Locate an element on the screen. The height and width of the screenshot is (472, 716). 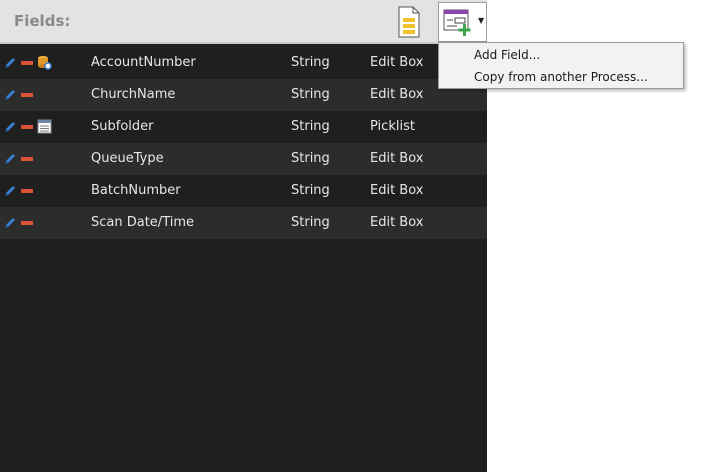
document-icon is located at coordinates (409, 22).